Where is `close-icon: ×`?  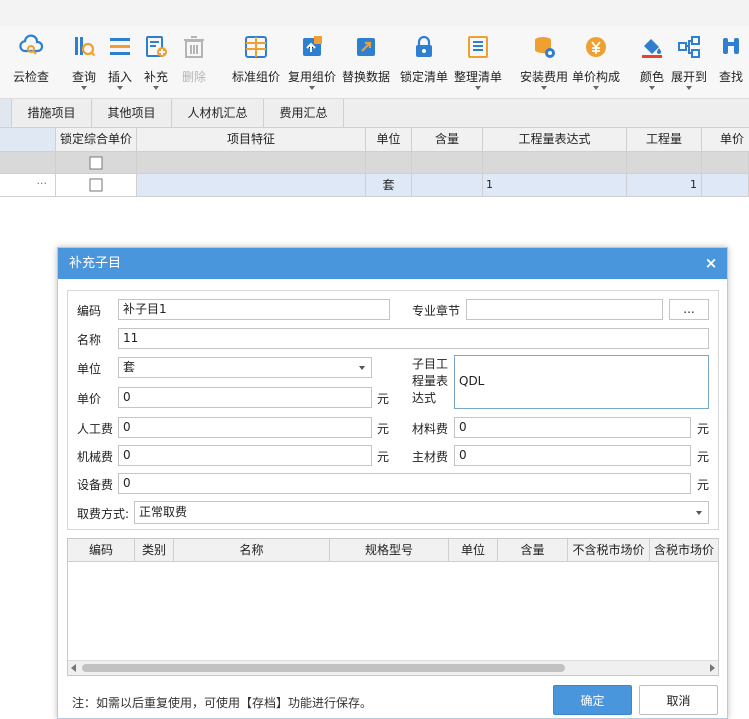
close-icon: × is located at coordinates (711, 263).